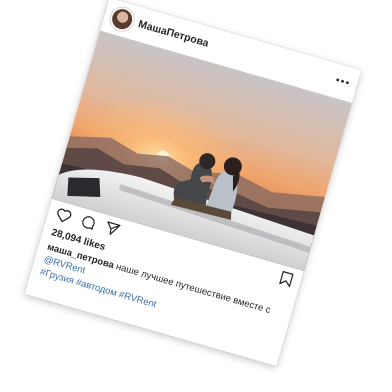  I want to click on more-icon, so click(342, 81).